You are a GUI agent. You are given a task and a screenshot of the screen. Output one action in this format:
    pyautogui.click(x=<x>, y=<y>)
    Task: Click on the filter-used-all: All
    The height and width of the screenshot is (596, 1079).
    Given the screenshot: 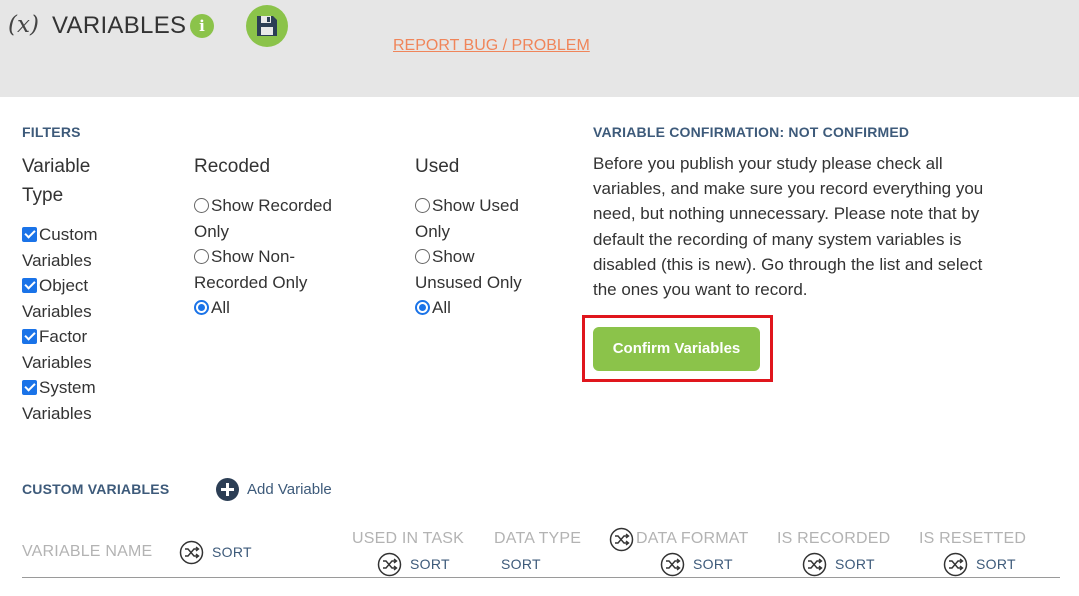 What is the action you would take?
    pyautogui.click(x=433, y=308)
    